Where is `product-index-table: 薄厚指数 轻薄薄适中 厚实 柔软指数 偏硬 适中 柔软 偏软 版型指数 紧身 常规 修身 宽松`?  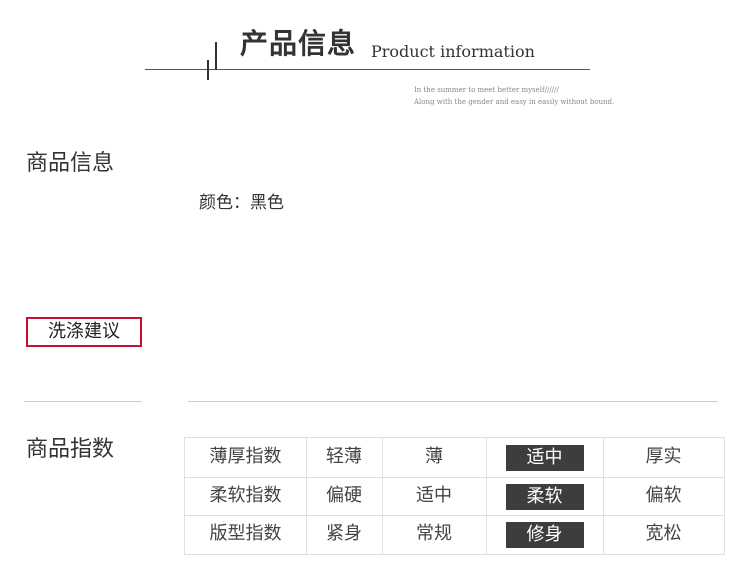 product-index-table: 薄厚指数 轻薄薄适中 厚实 柔软指数 偏硬 适中 柔软 偏软 版型指数 紧身 常规 修身 宽松 is located at coordinates (454, 496).